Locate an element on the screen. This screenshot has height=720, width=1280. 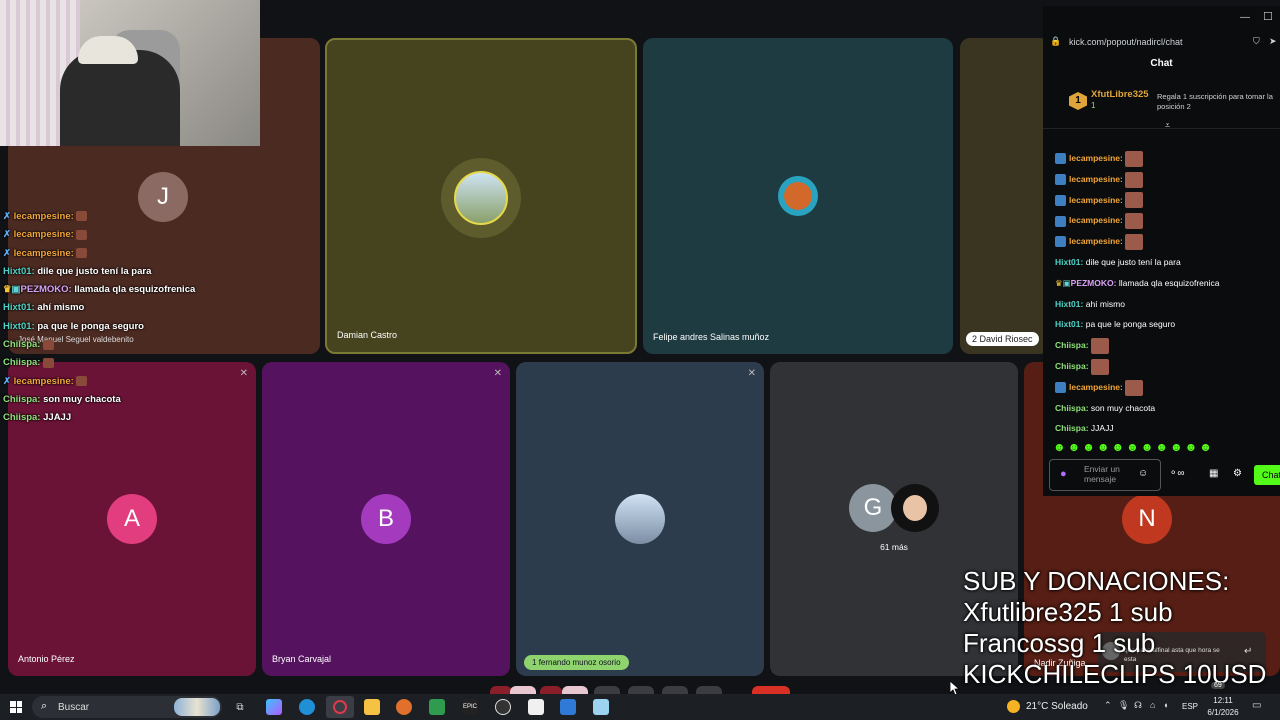
chat-message: Chiispa: son muy chacota is located at coordinates (1167, 408).